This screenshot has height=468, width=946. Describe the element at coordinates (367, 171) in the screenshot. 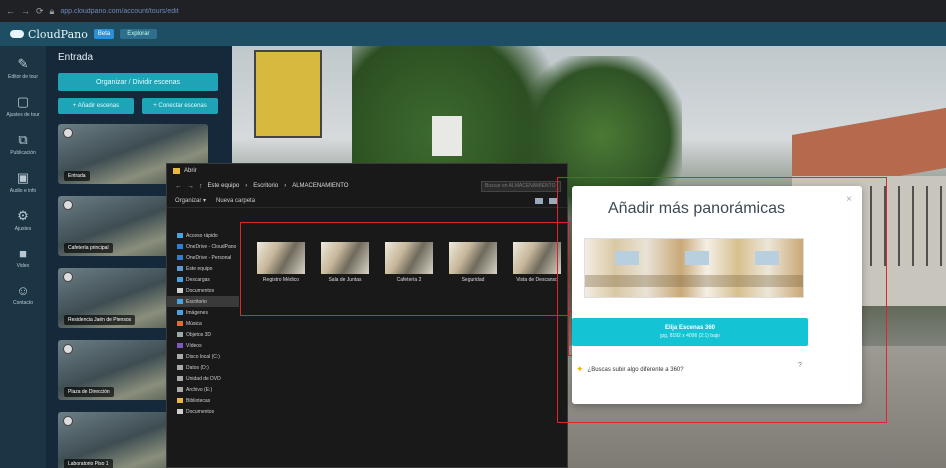

I see `dialog-titlebar: Abrir` at that location.